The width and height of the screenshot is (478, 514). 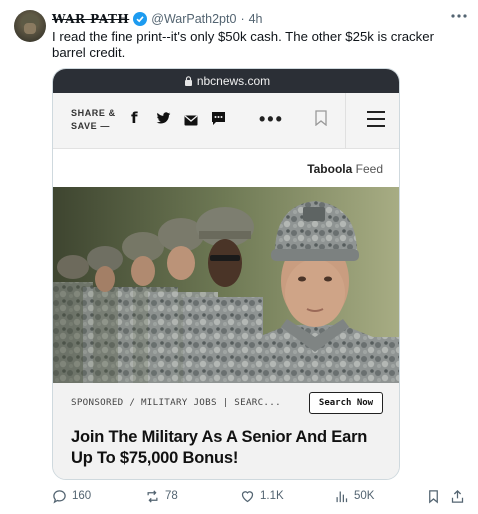 I want to click on views-button: 50K, so click(x=354, y=496).